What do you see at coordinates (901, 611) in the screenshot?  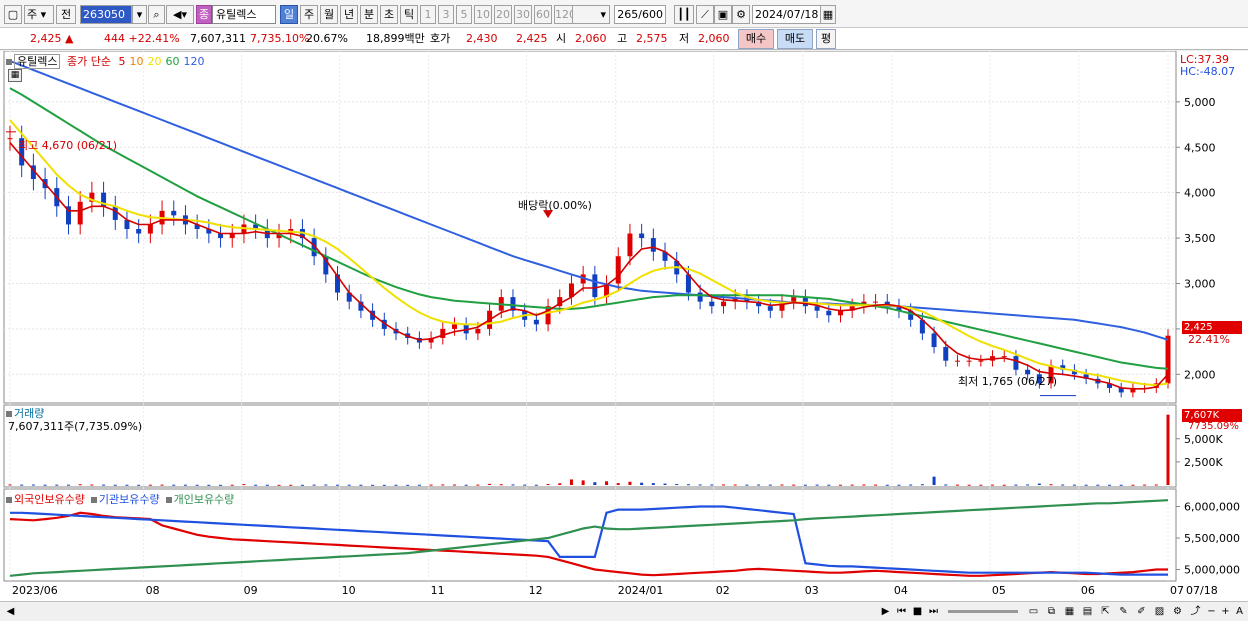 I see `rewind-icon: ⏮` at bounding box center [901, 611].